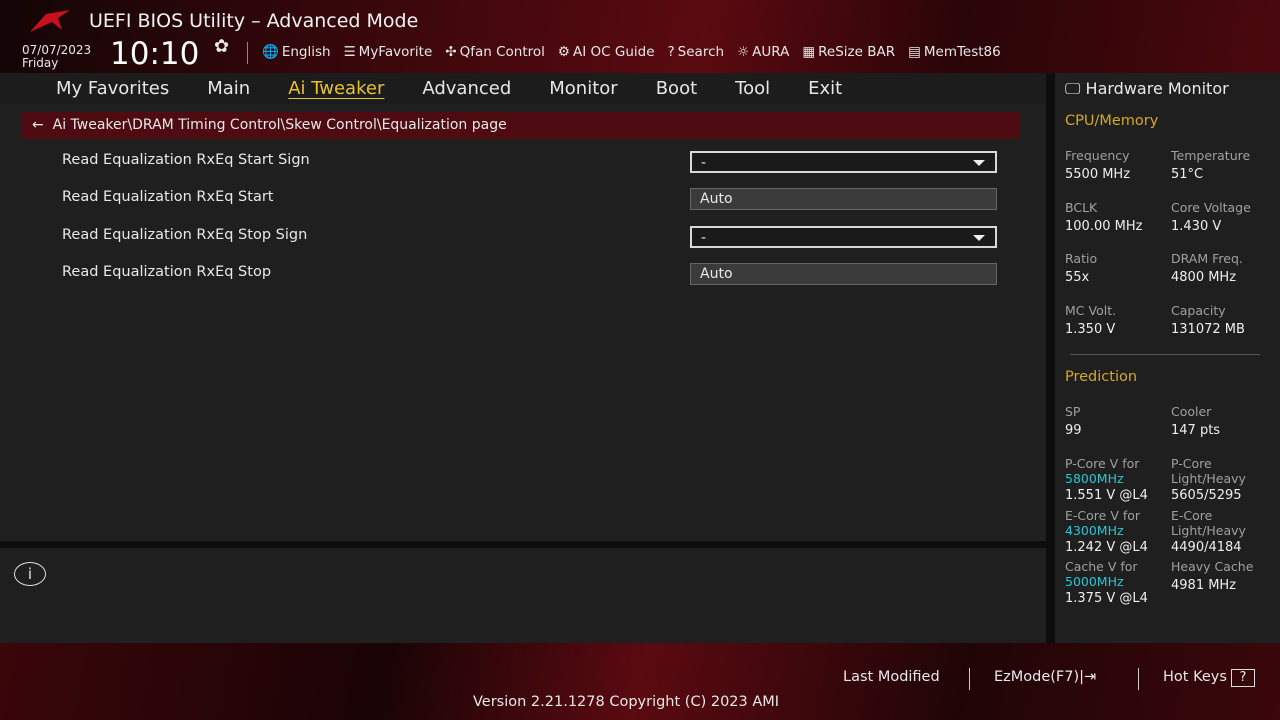 The width and height of the screenshot is (1280, 720). I want to click on hw-value: 5500 MHz, so click(1098, 174).